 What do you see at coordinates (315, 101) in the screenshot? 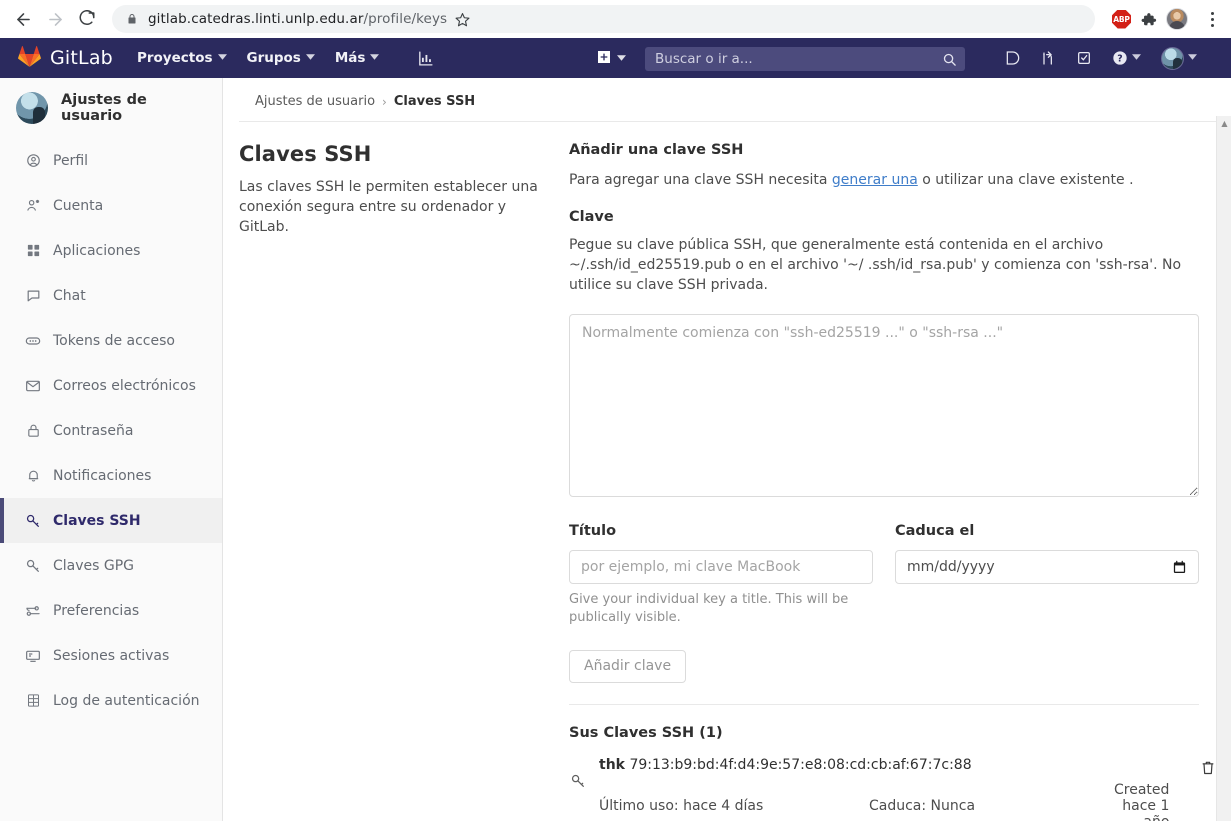
I see `breadcrumb-parent: Ajustes de usuario` at bounding box center [315, 101].